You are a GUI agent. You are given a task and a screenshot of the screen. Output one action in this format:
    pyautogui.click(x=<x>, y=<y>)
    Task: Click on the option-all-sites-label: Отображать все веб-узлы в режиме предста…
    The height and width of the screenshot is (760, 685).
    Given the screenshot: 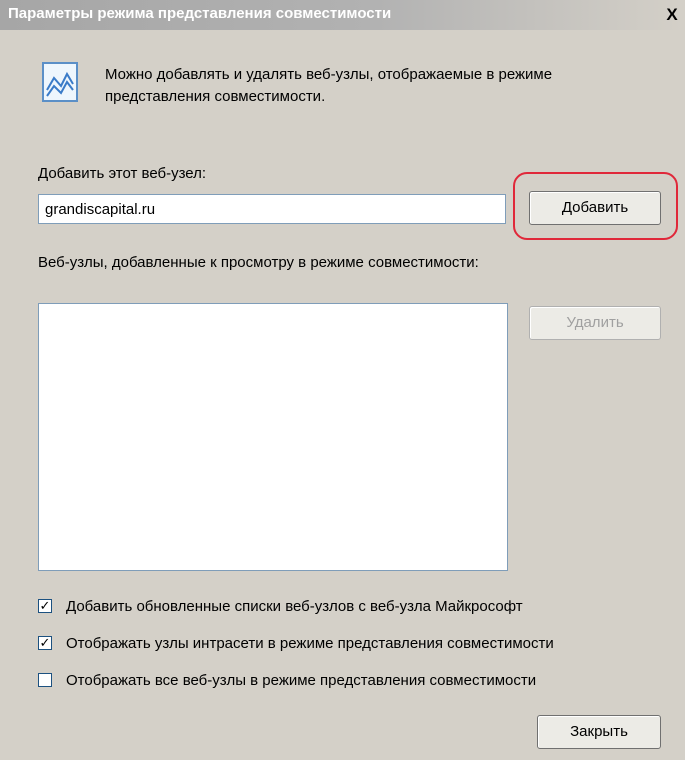 What is the action you would take?
    pyautogui.click(x=301, y=680)
    